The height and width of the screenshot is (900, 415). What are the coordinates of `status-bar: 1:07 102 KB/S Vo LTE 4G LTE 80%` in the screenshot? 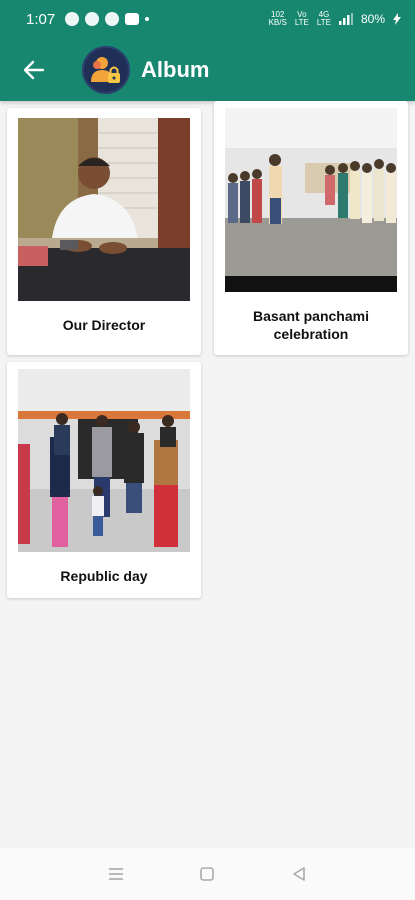 It's located at (207, 19).